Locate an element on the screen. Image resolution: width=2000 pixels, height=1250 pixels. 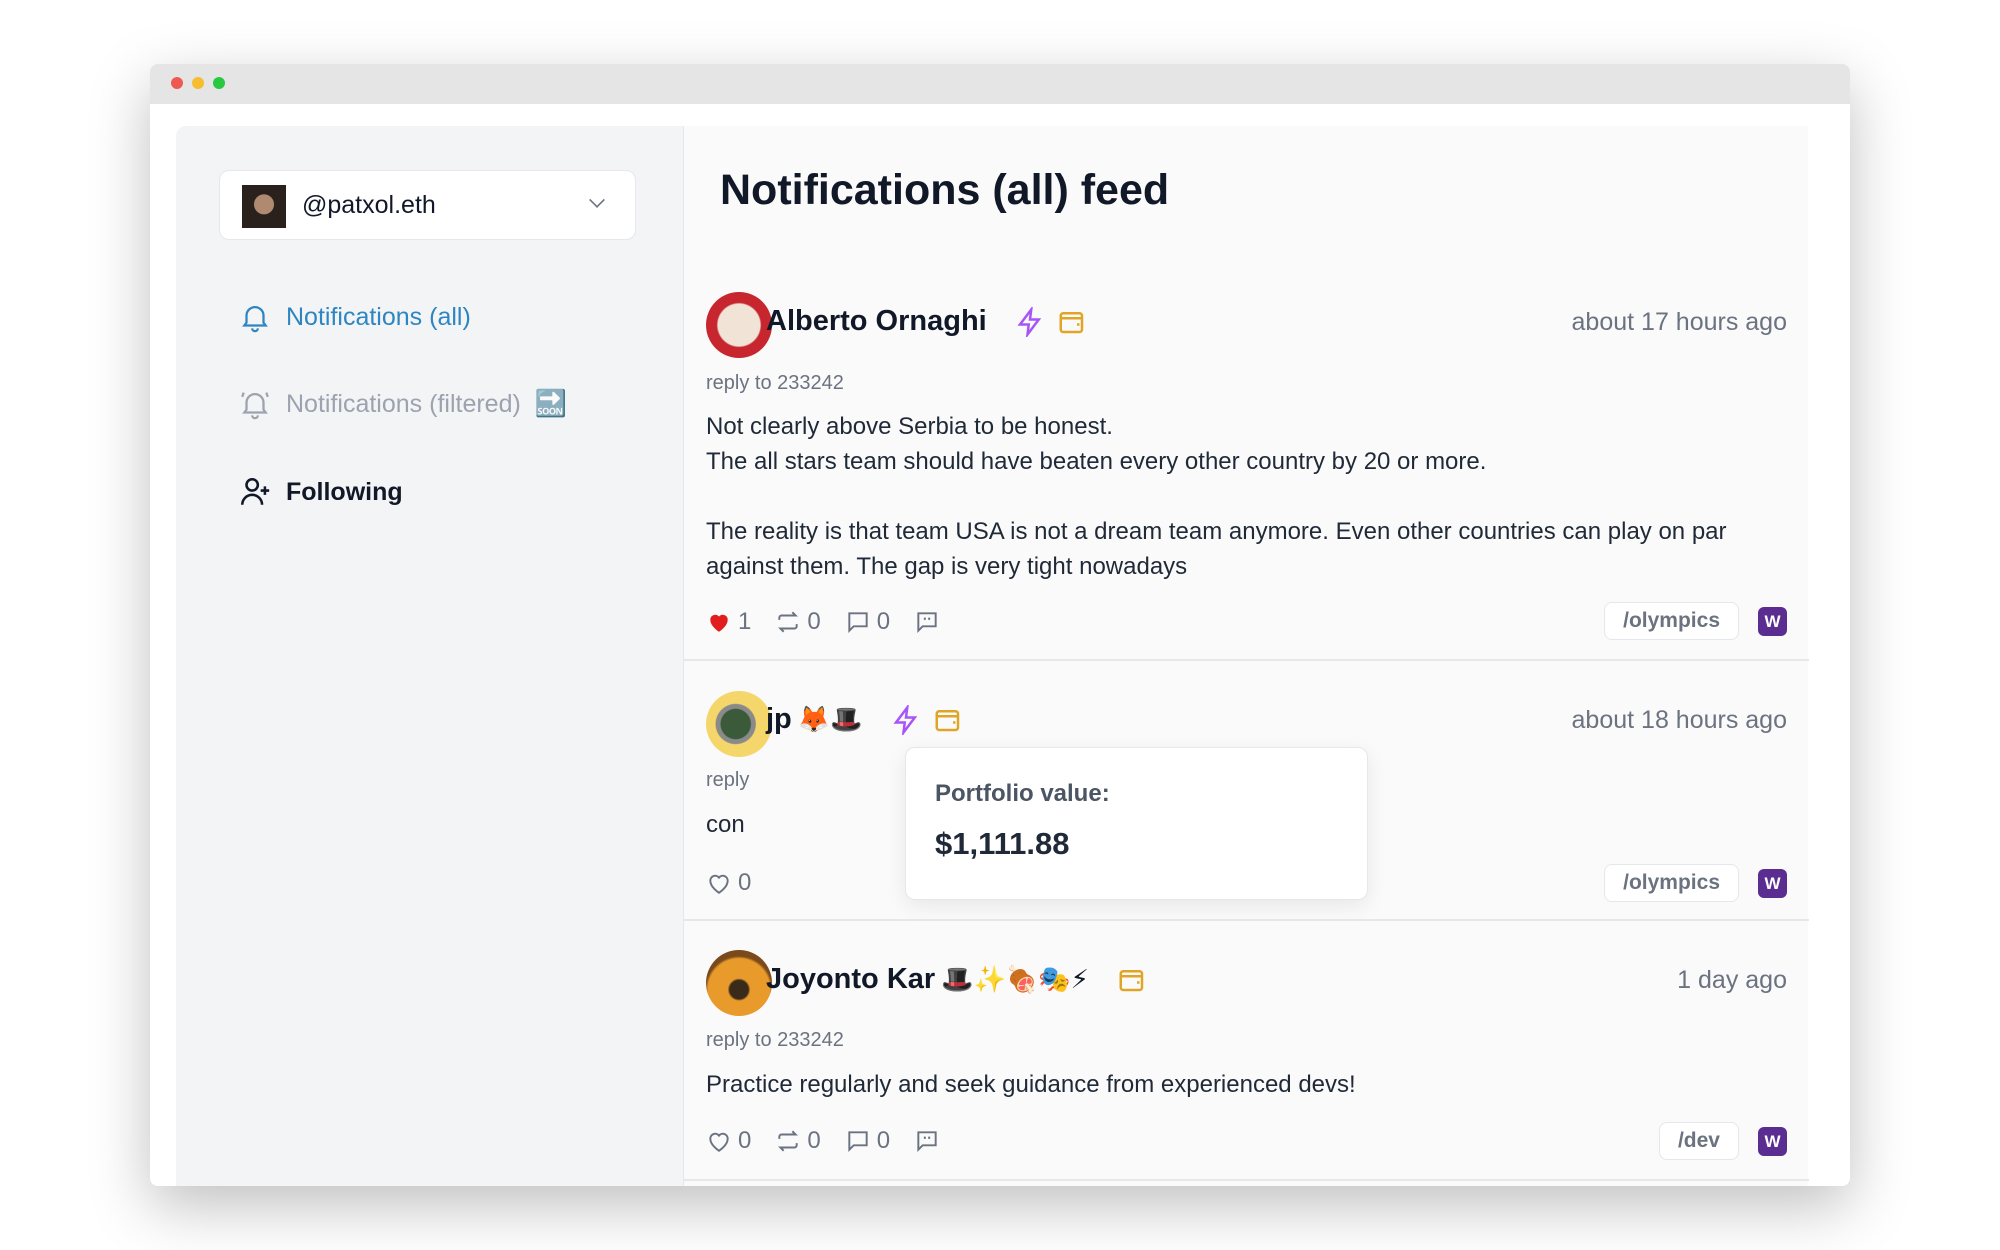
maximize-window-button is located at coordinates (219, 83).